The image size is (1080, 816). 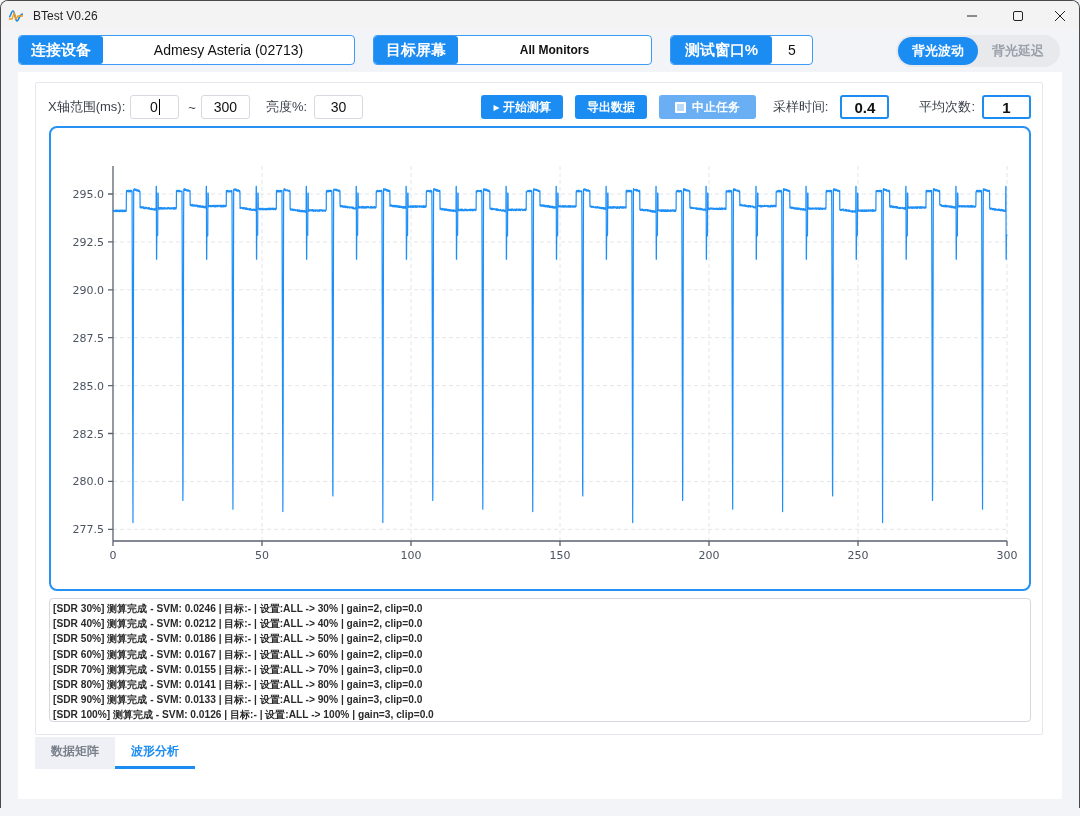 What do you see at coordinates (238, 624) in the screenshot?
I see `log-line: [SDR 40%] 测算完成 - SVM: 0.0212 | 目标:- | 设置:ALL -> 40% | gain=2, clip=0.0` at bounding box center [238, 624].